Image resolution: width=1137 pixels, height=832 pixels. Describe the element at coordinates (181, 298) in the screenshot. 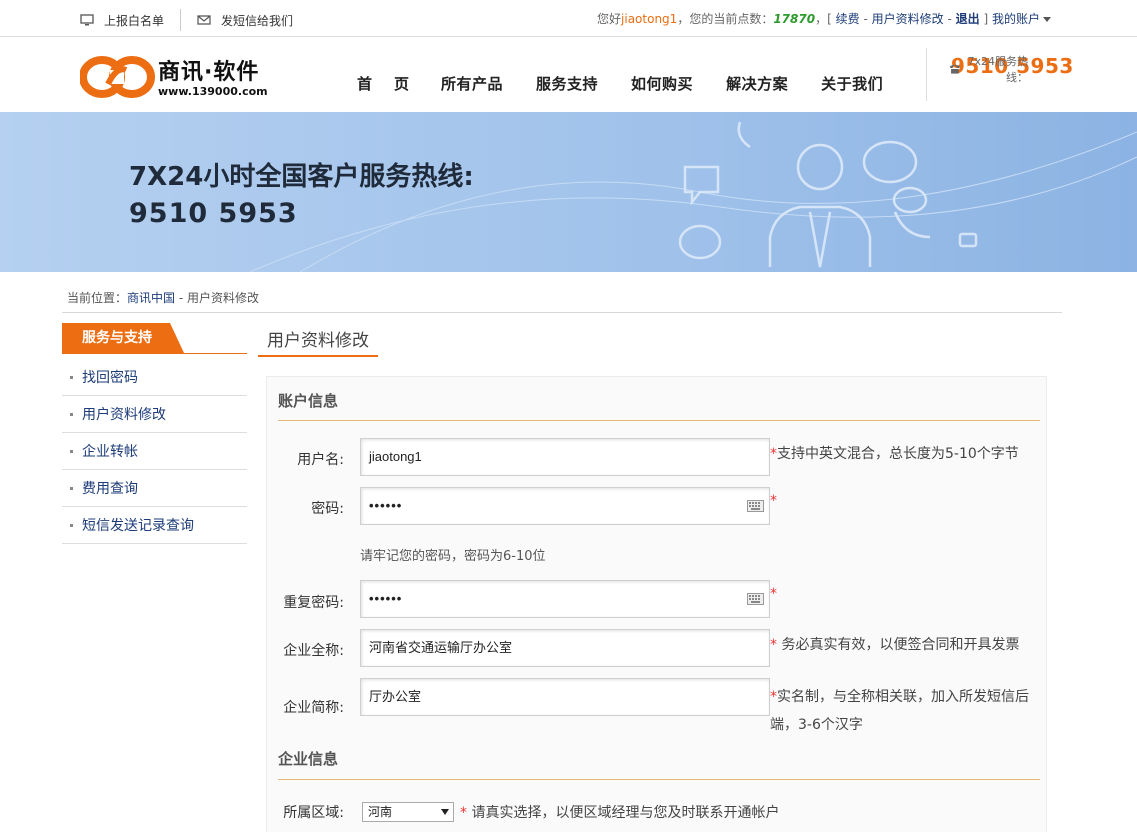

I see `breadcrumb-sep: -` at that location.